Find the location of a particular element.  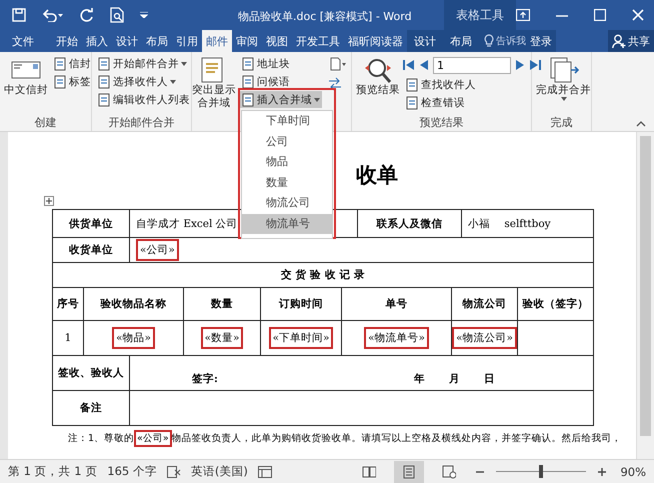

ribbon-button: 标签 is located at coordinates (72, 81).